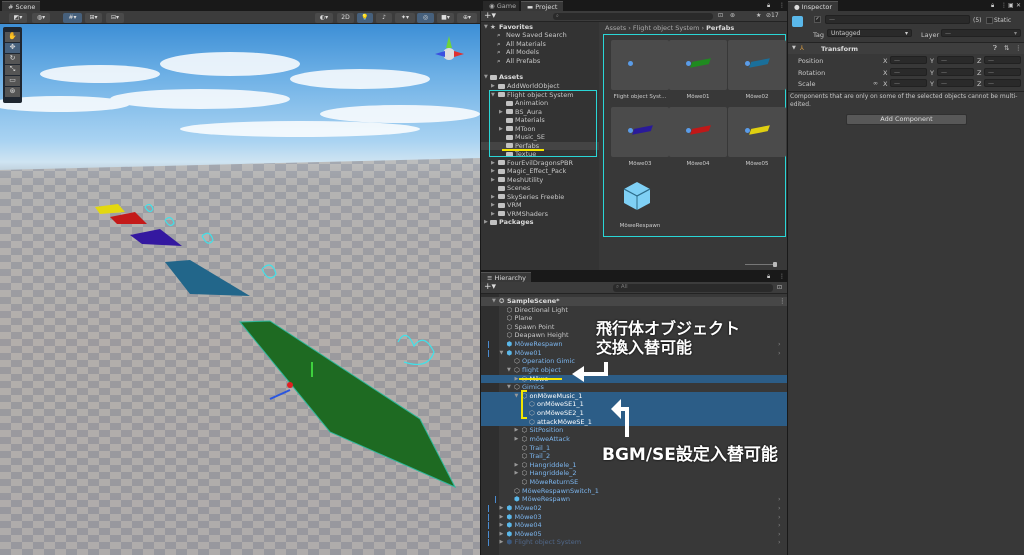 The image size is (1024, 555). What do you see at coordinates (757, 138) in the screenshot?
I see `asset-tile: Möwe05` at bounding box center [757, 138].